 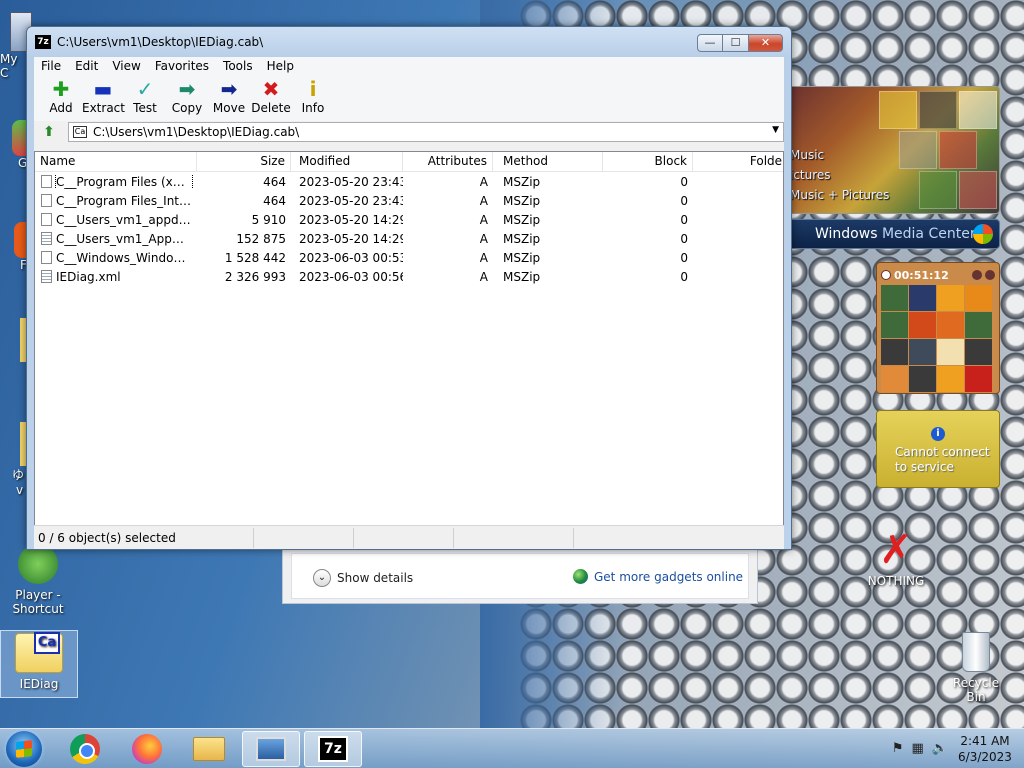 I want to click on menu-edit: Edit, so click(x=86, y=66).